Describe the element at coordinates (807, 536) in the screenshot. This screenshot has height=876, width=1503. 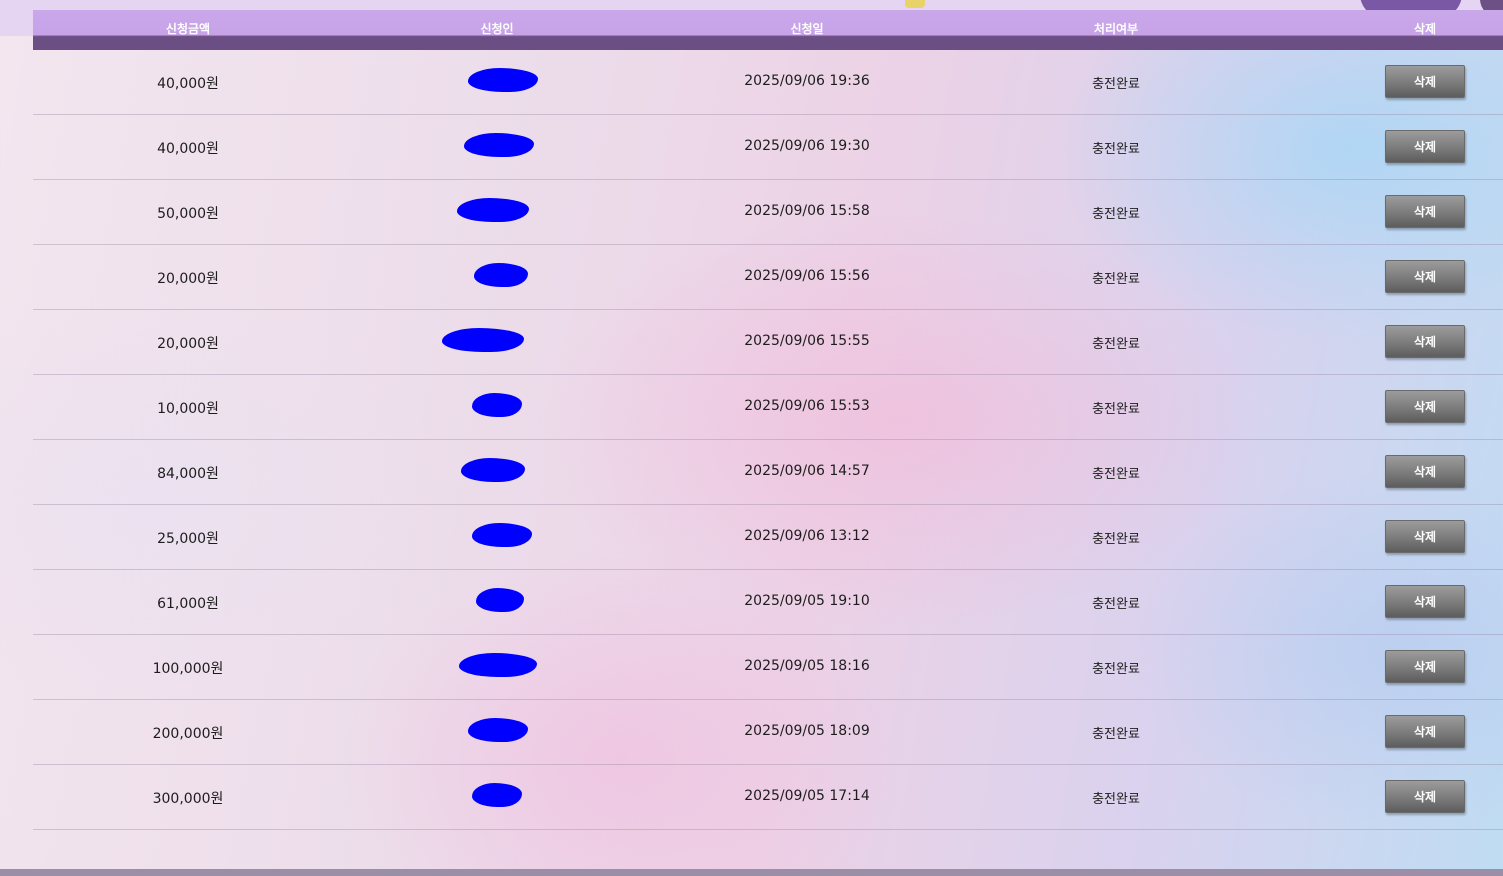
I see `date-cell: 2025/09/06 13:12` at that location.